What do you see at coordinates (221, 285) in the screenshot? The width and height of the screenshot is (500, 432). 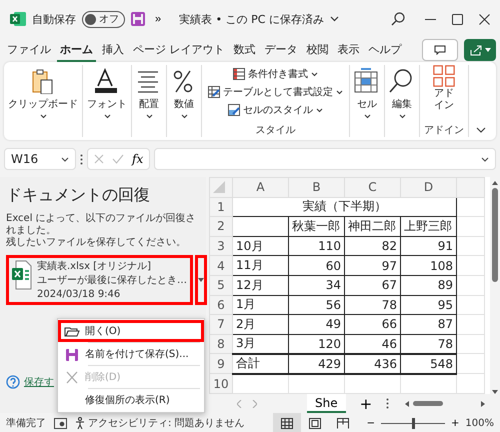 I see `row-header: 5` at bounding box center [221, 285].